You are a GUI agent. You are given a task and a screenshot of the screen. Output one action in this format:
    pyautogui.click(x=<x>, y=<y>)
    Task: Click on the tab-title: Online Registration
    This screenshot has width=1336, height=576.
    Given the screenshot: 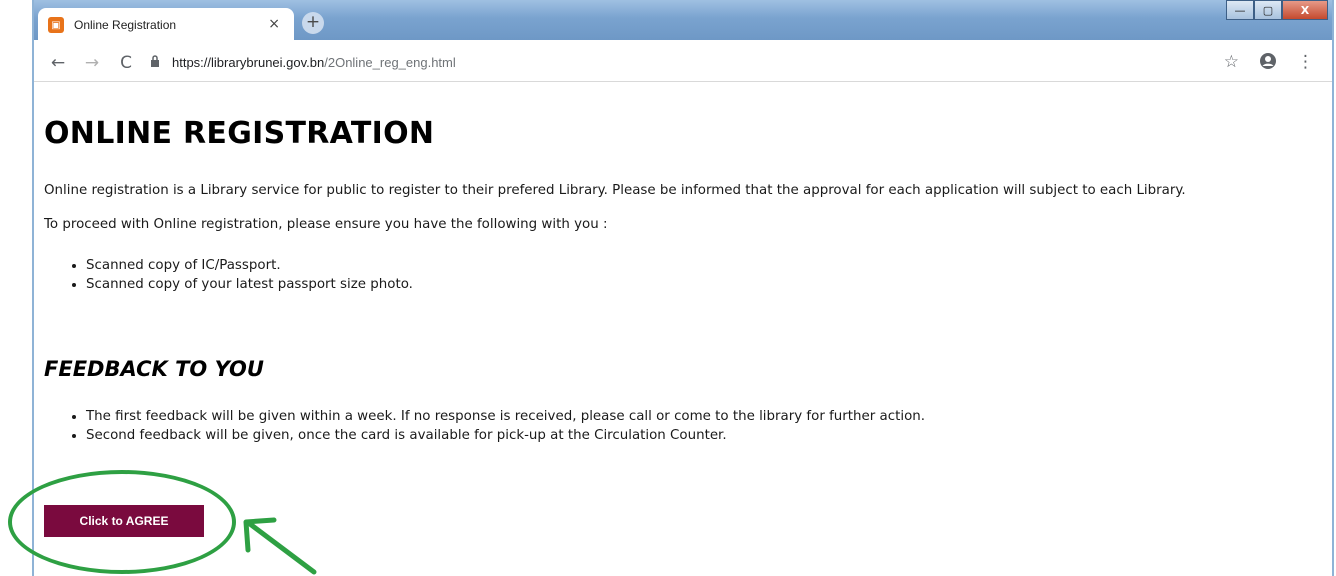 What is the action you would take?
    pyautogui.click(x=125, y=25)
    